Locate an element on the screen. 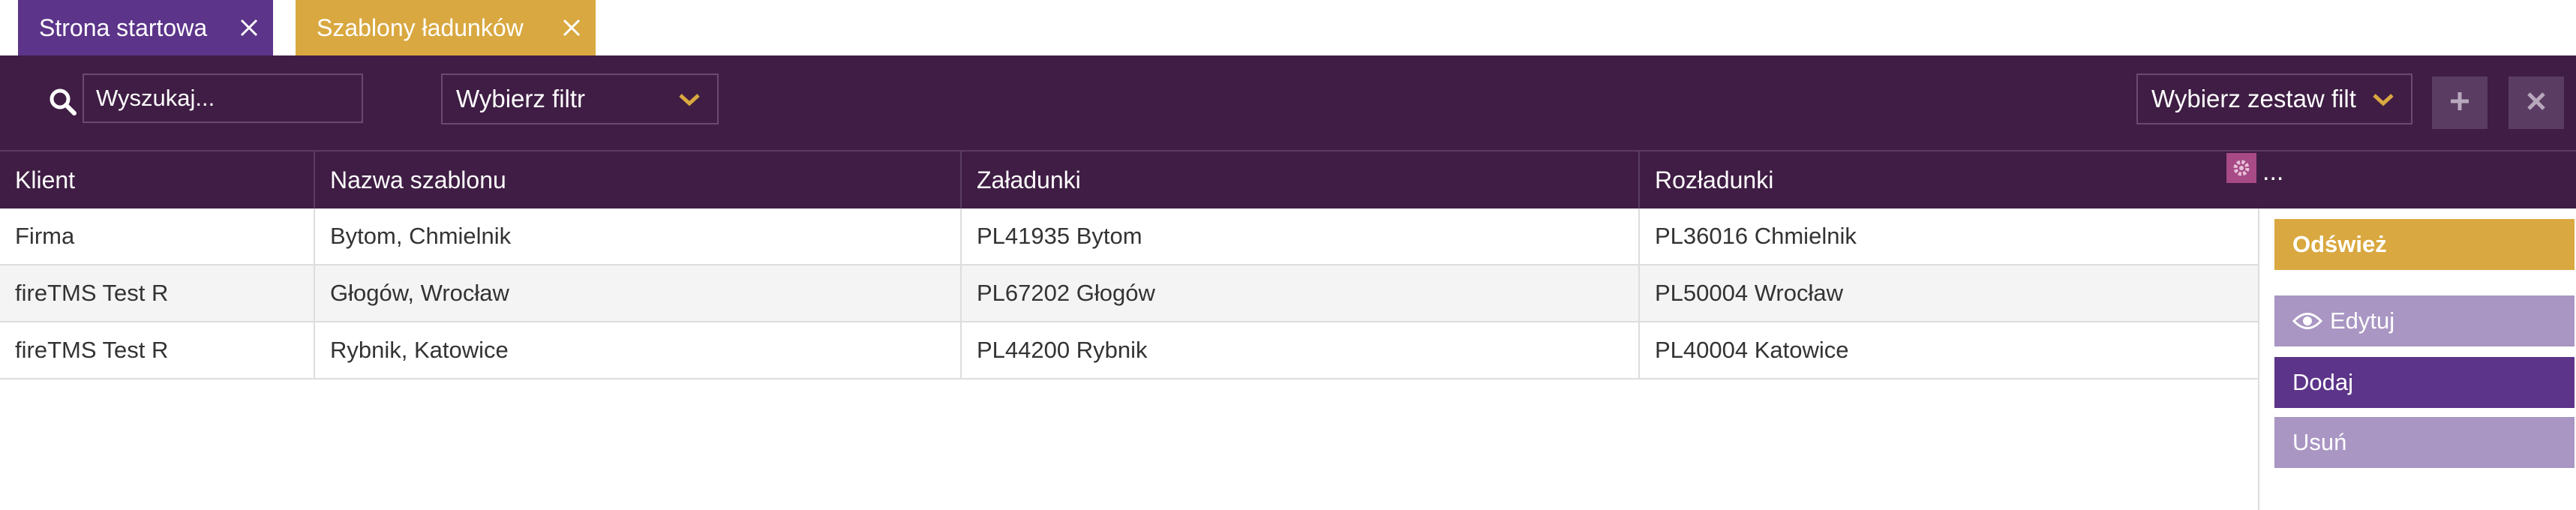  action-panel: Odśwież Edytuj Dodaj Usuń is located at coordinates (2417, 359).